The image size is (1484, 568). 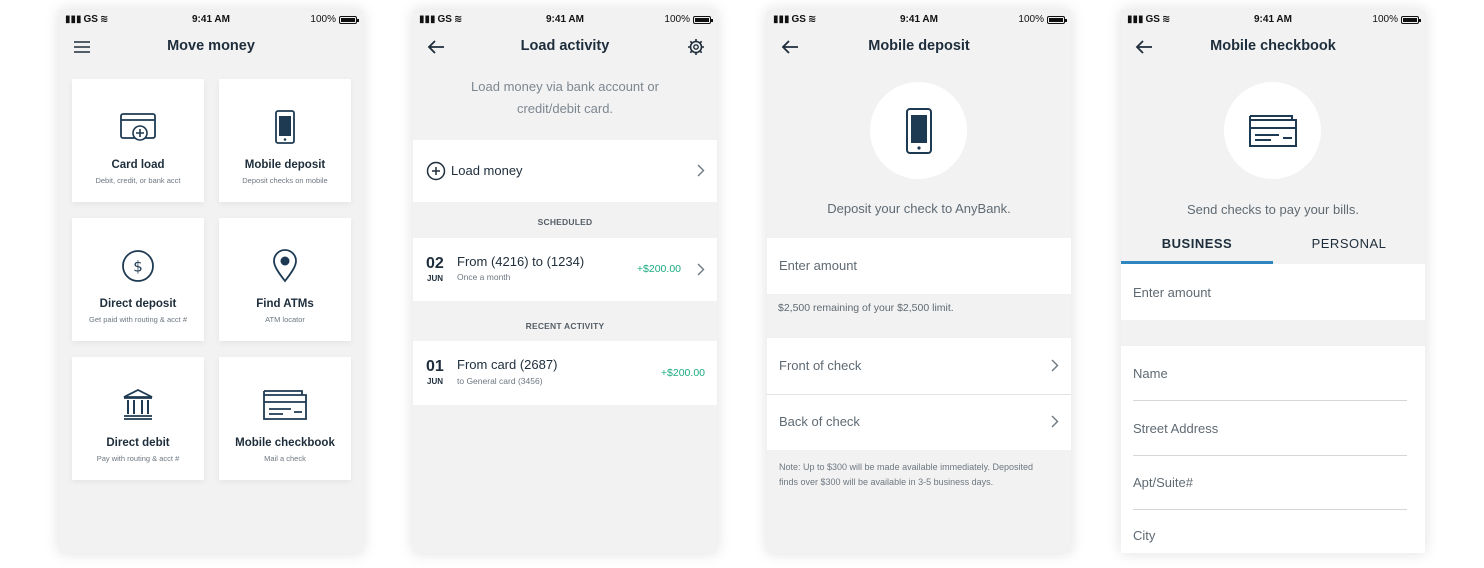 I want to click on nav-bar: Mobile deposit, so click(x=919, y=46).